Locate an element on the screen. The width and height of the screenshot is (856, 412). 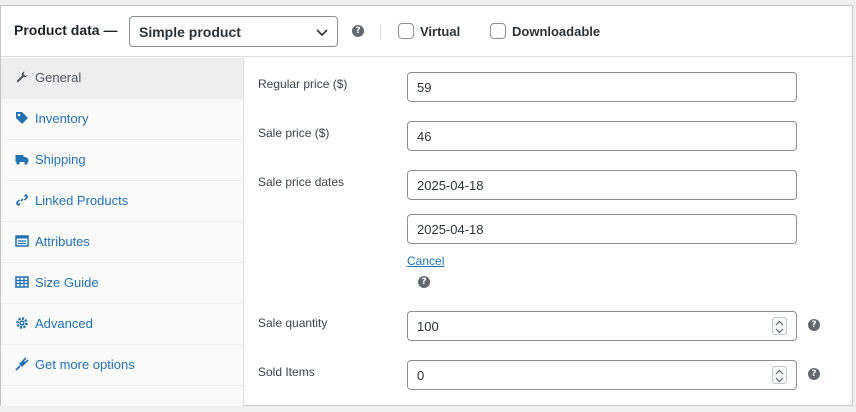
panel-title: Product data — is located at coordinates (66, 30).